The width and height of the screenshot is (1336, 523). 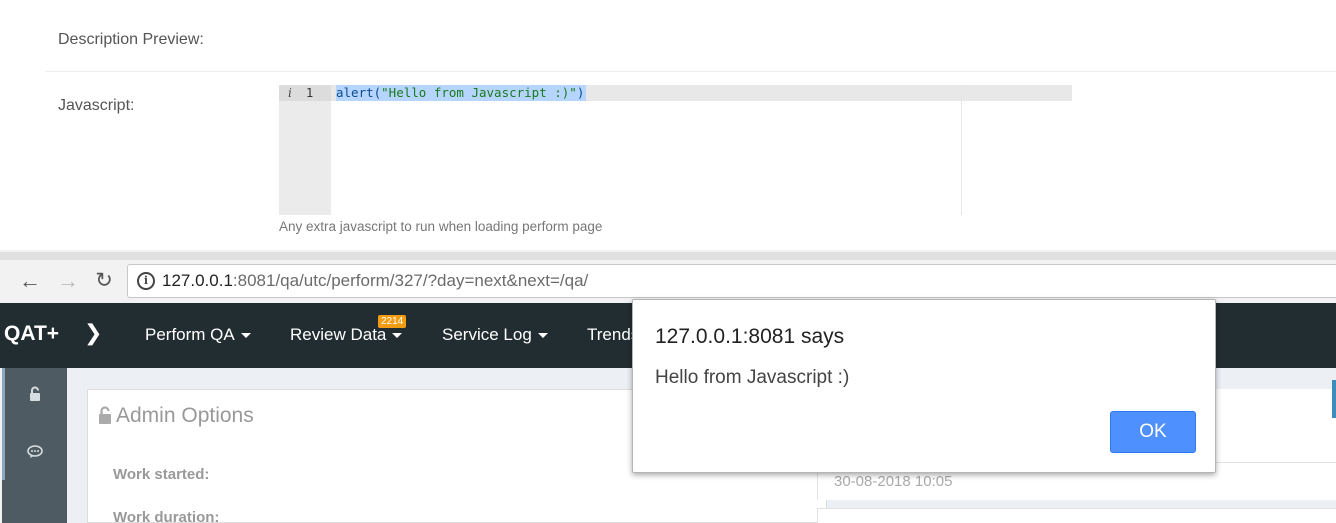 I want to click on menu-perform-qa: Perform QA, so click(x=198, y=335).